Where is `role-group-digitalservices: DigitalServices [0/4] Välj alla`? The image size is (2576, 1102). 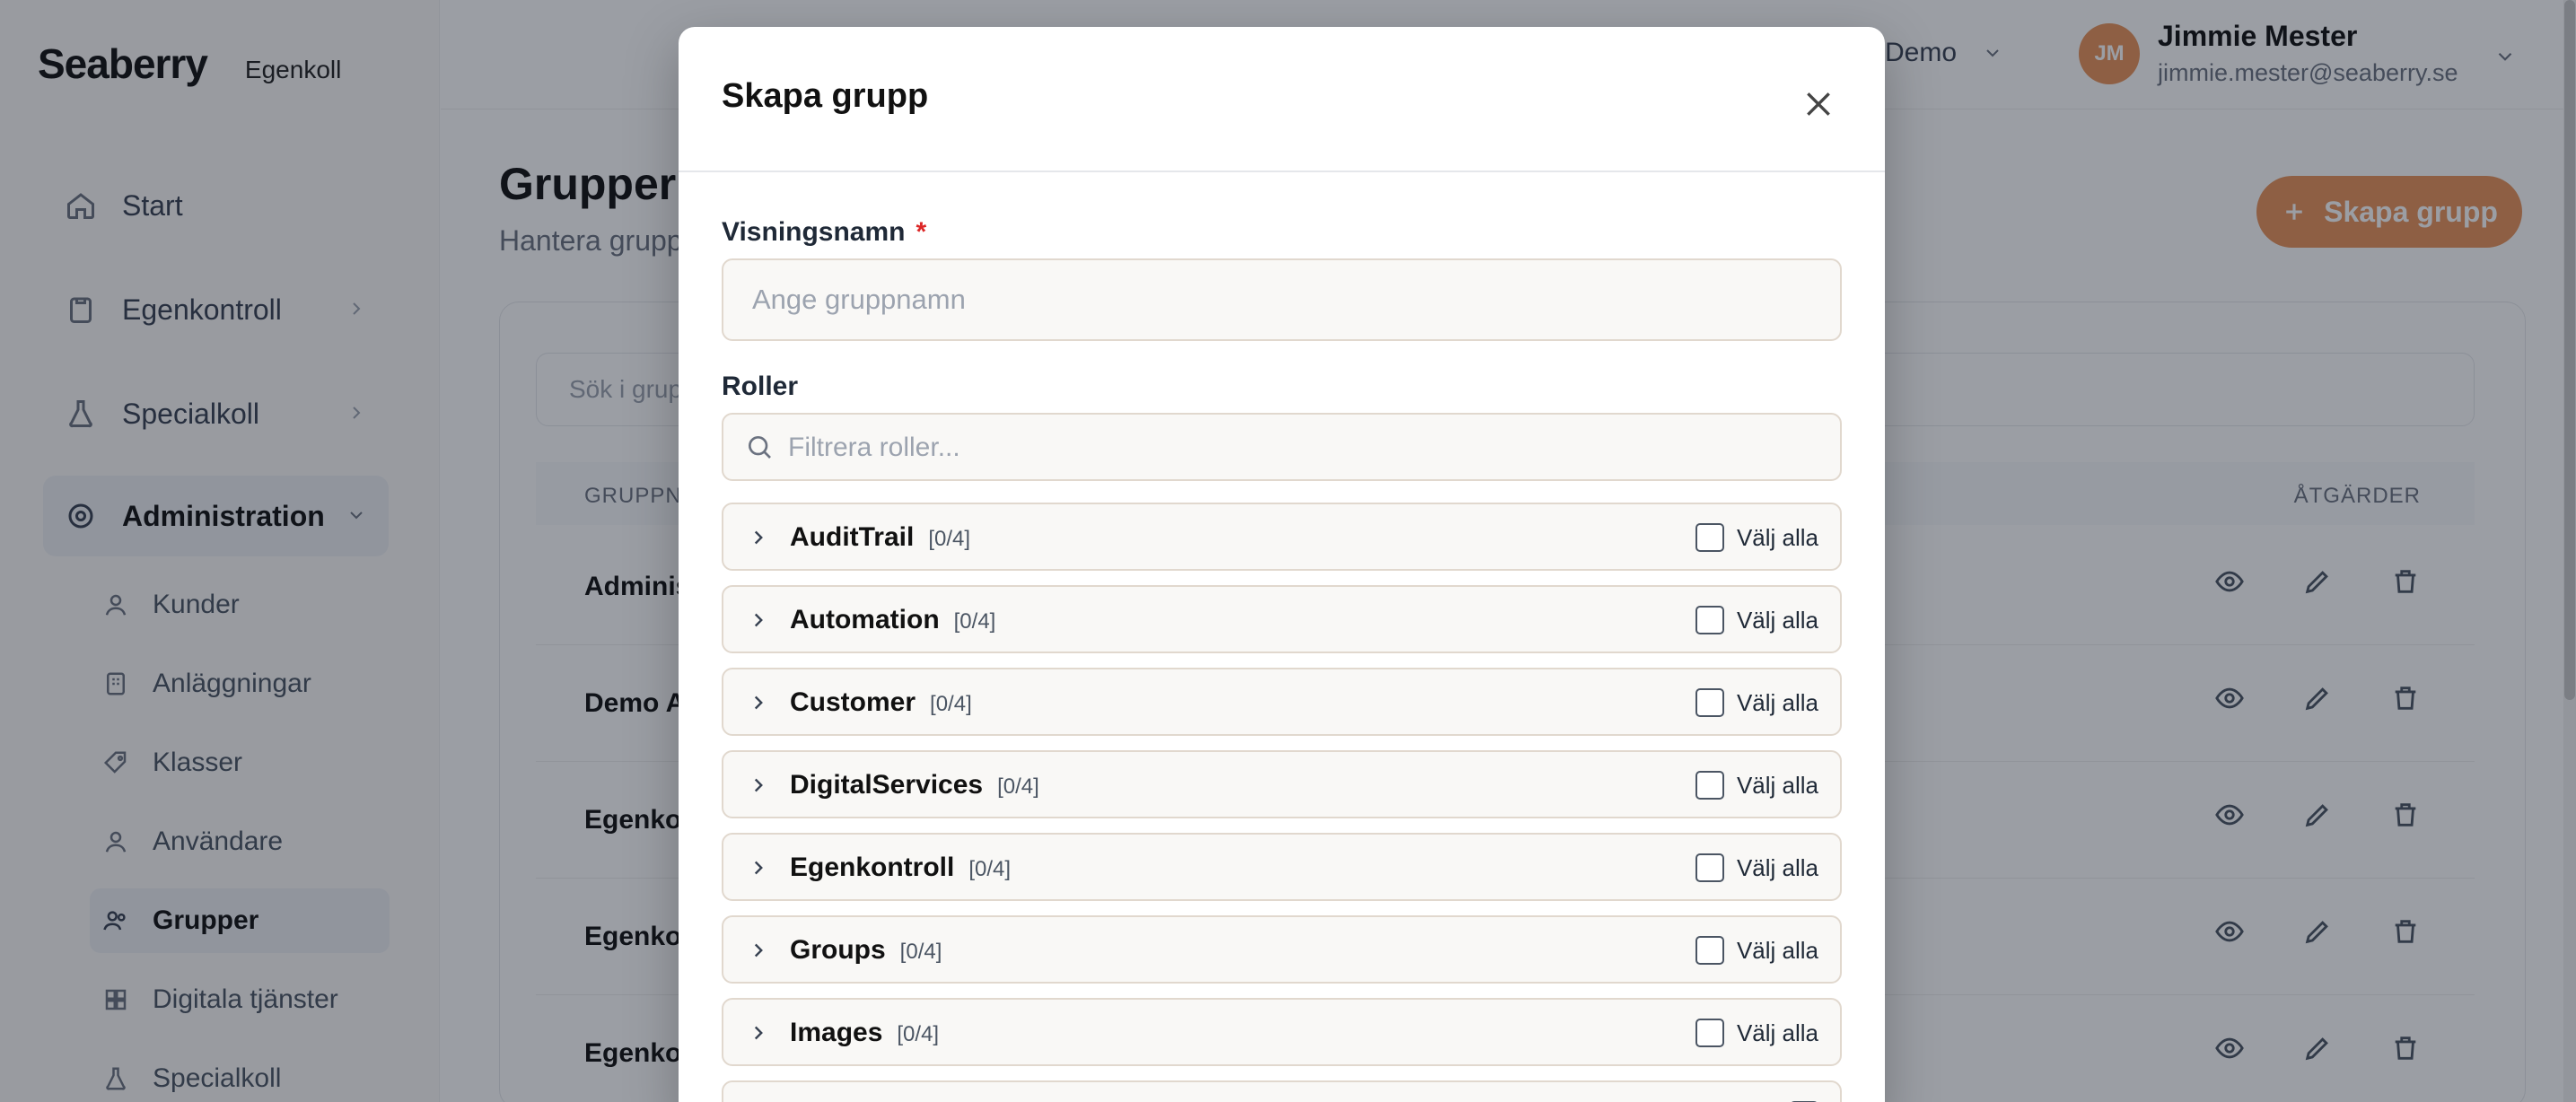
role-group-digitalservices: DigitalServices [0/4] Välj alla is located at coordinates (1282, 784).